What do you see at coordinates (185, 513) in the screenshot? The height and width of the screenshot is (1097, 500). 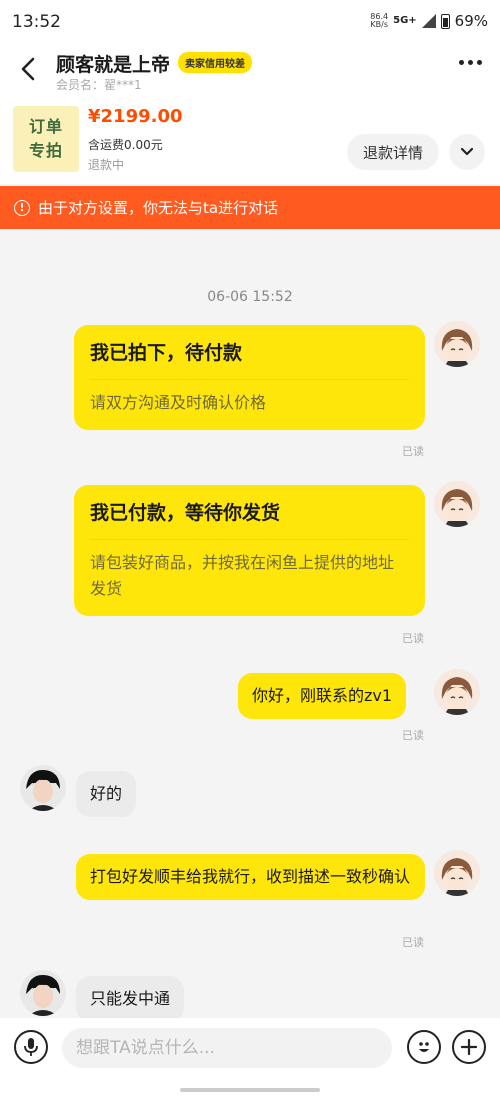 I see `card-title: 我已付款，等待你发货` at bounding box center [185, 513].